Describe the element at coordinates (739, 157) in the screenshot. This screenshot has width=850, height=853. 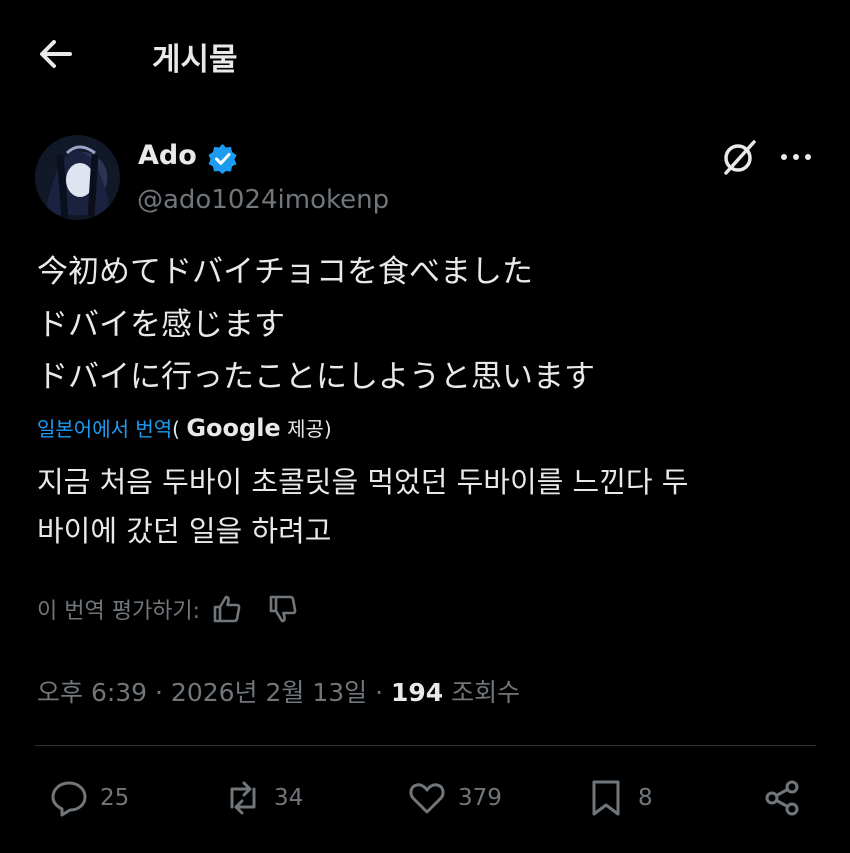
I see `grok-icon` at that location.